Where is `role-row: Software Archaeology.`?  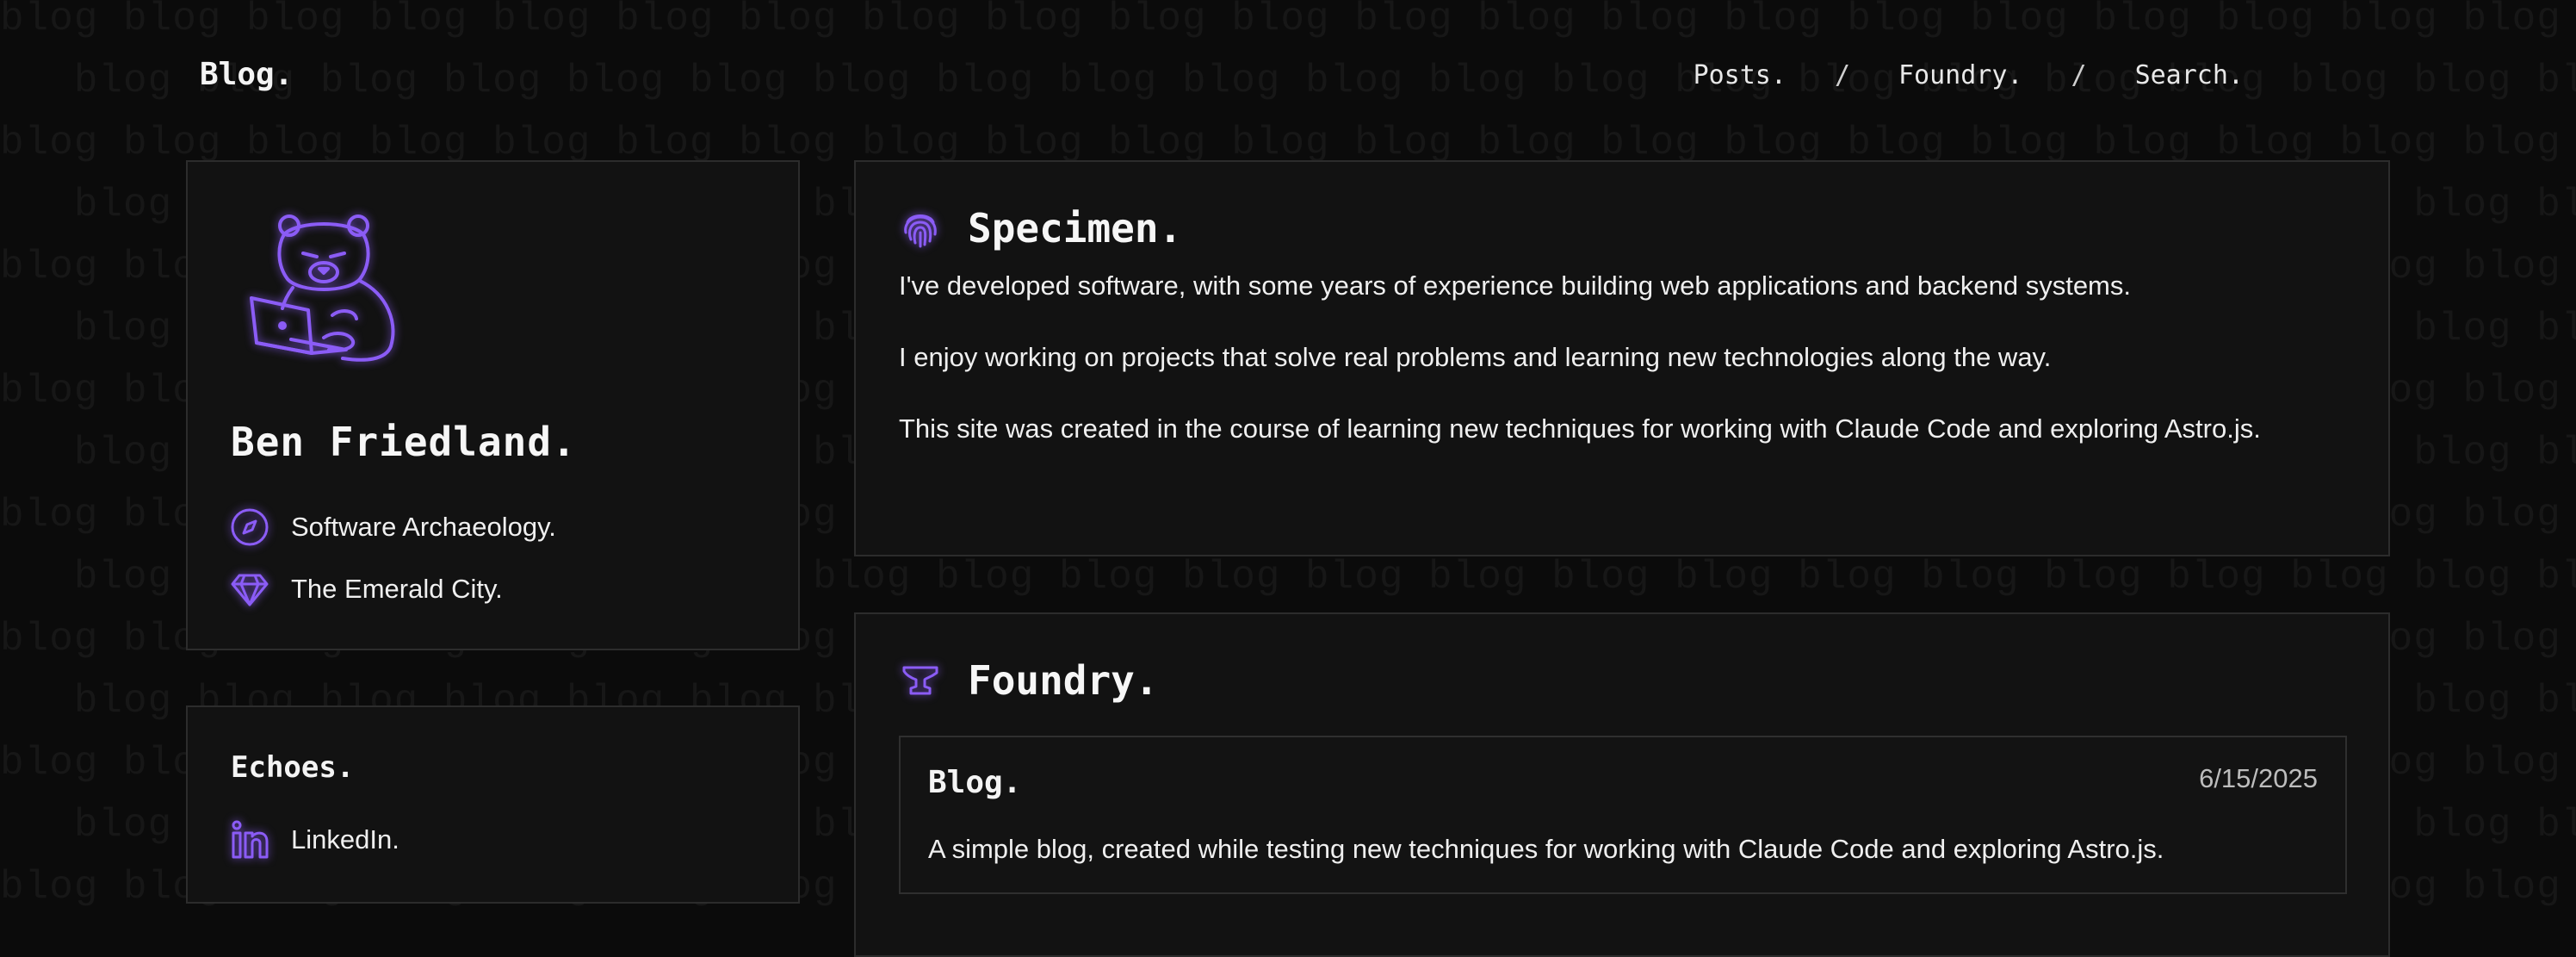 role-row: Software Archaeology. is located at coordinates (392, 527).